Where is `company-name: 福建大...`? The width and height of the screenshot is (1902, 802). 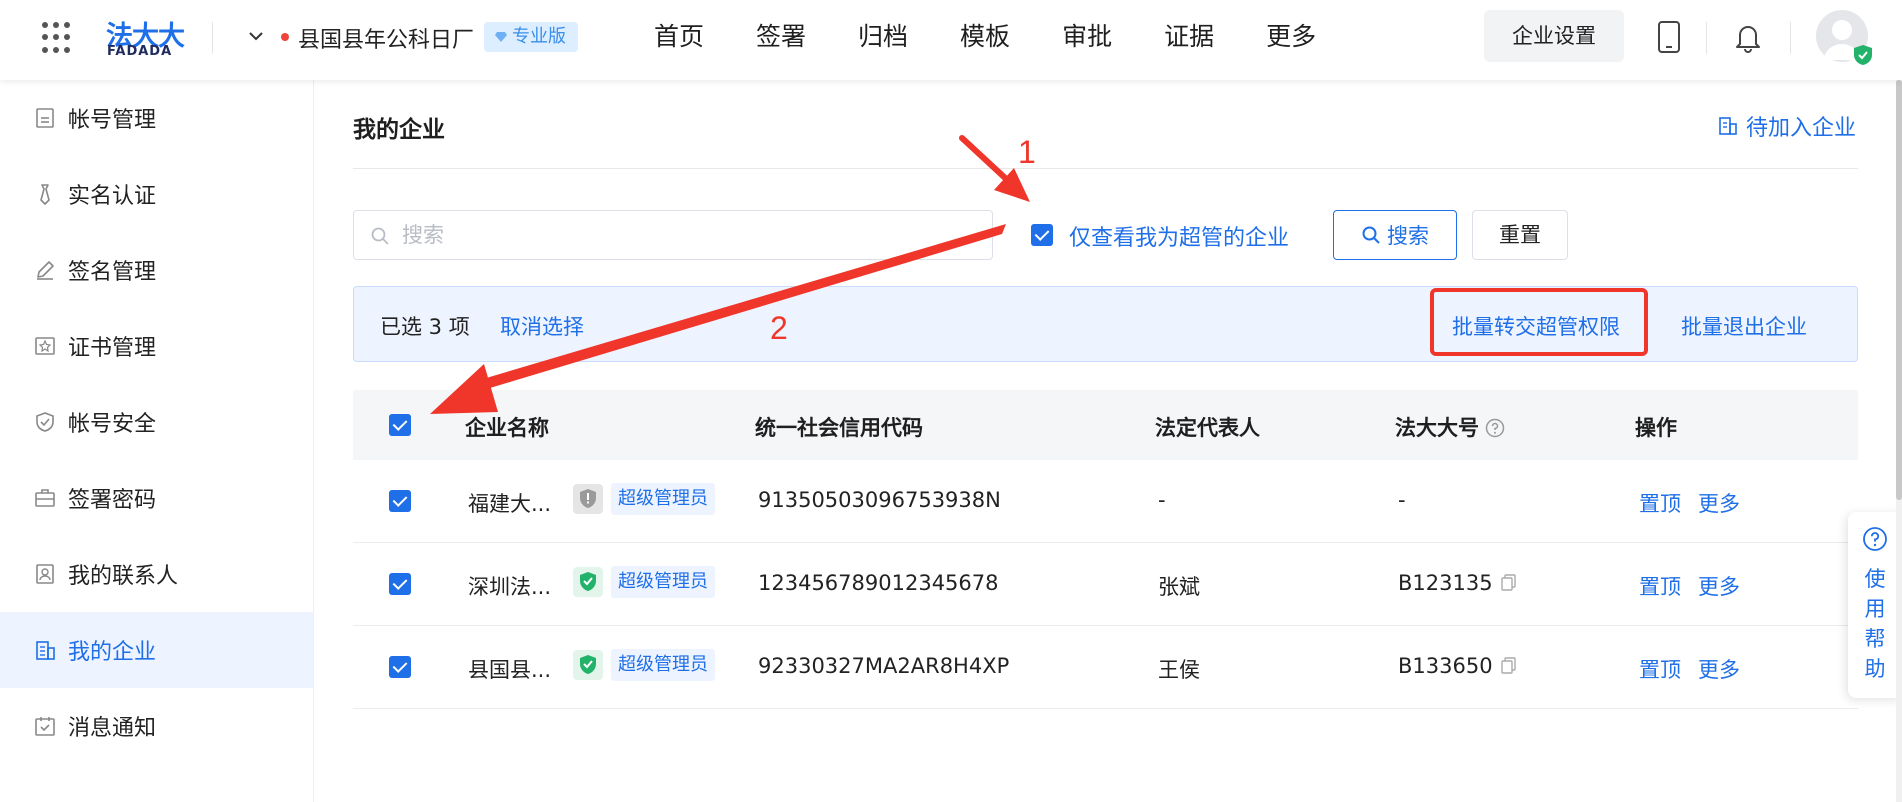 company-name: 福建大... is located at coordinates (509, 503).